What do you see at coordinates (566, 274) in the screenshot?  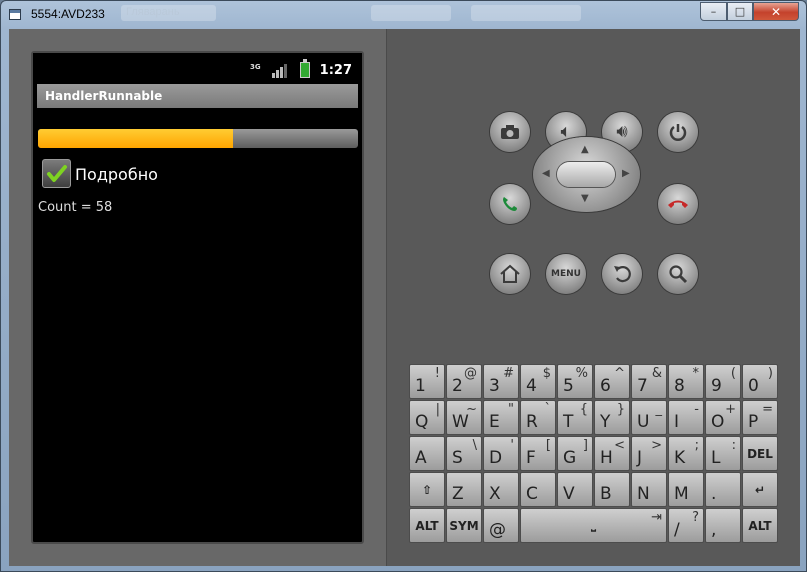 I see `menu-button: MENU` at bounding box center [566, 274].